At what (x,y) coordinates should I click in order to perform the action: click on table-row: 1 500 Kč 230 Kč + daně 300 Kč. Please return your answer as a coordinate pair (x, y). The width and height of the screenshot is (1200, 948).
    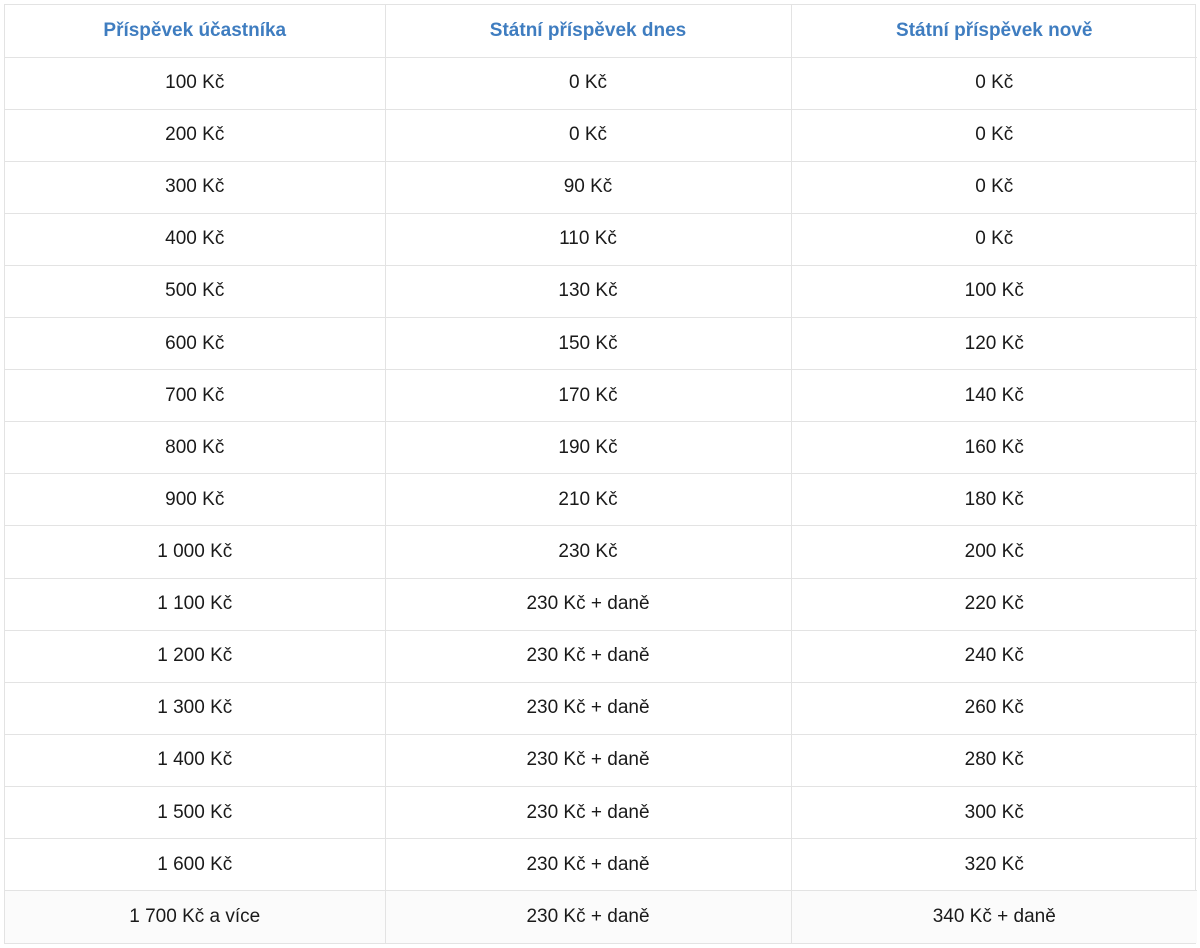
    Looking at the image, I should click on (601, 813).